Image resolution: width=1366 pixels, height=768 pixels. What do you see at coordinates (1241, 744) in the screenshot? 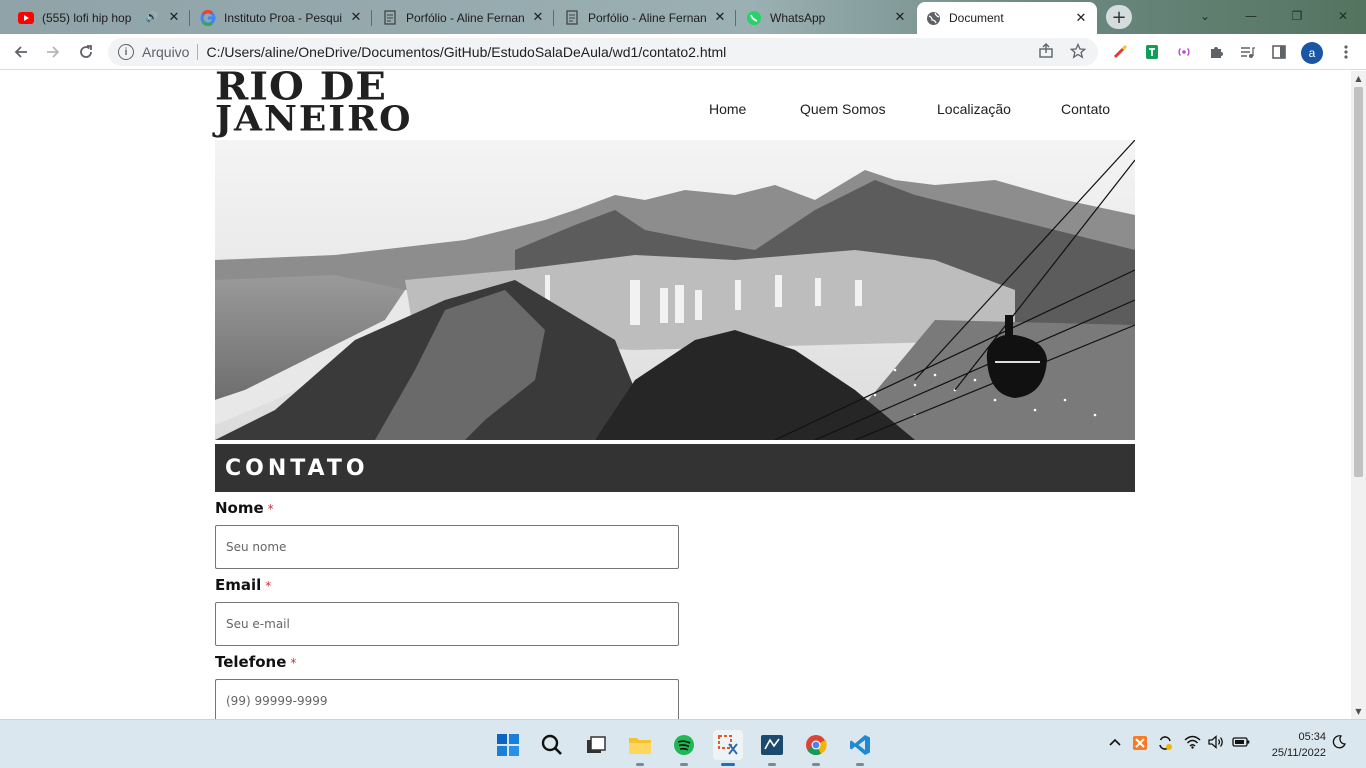
I see `battery-icon` at bounding box center [1241, 744].